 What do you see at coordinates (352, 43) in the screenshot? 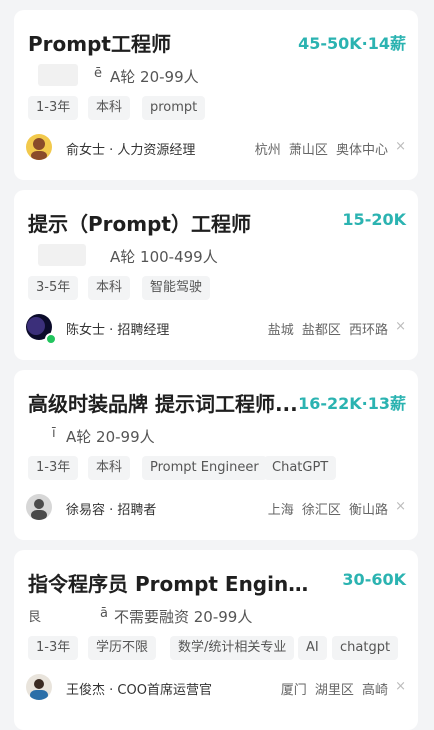
I see `job-salary: 45-50K·14薪` at bounding box center [352, 43].